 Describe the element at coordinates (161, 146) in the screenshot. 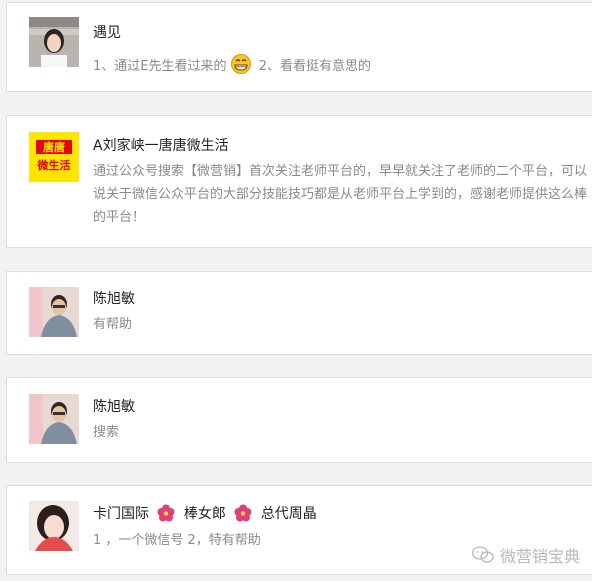

I see `commenter-name: A刘家峡一唐唐微生活` at that location.